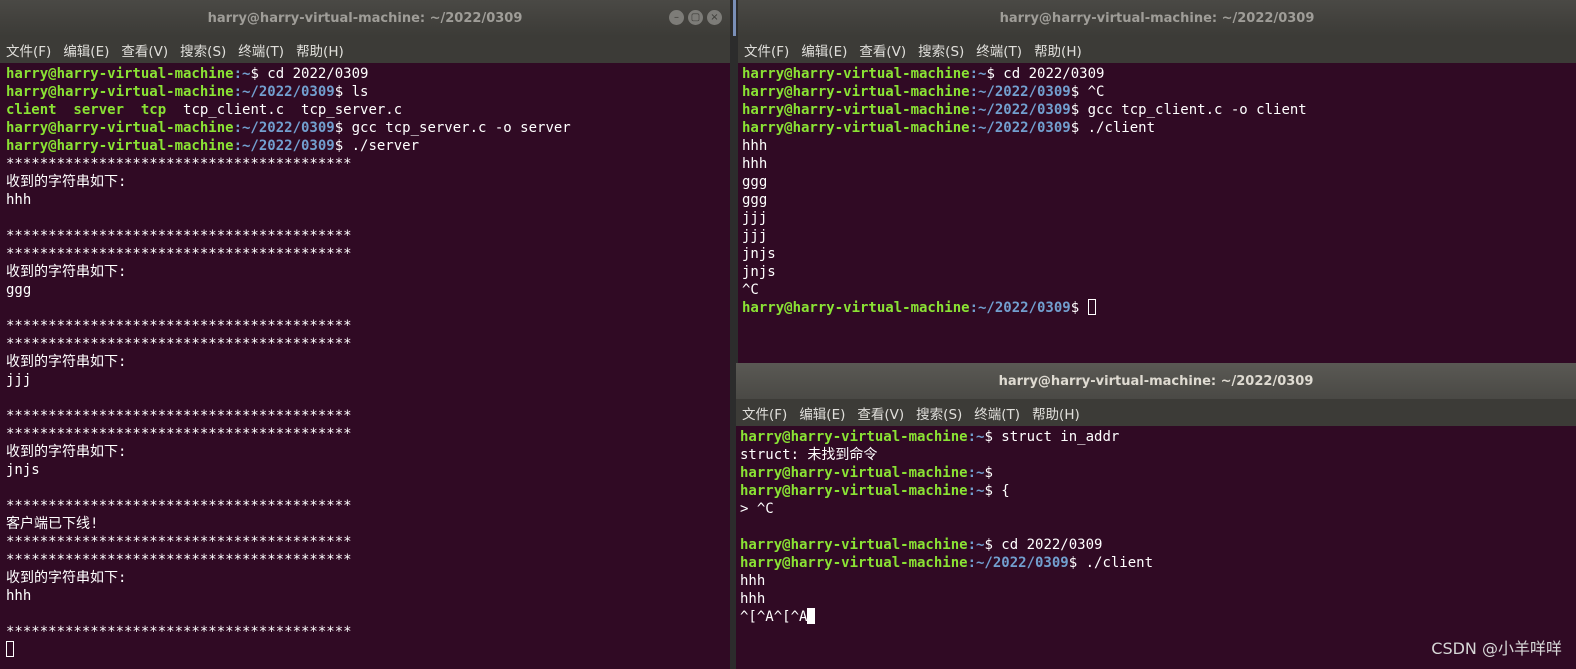 The image size is (1576, 669). I want to click on terminal-line: ggg, so click(368, 290).